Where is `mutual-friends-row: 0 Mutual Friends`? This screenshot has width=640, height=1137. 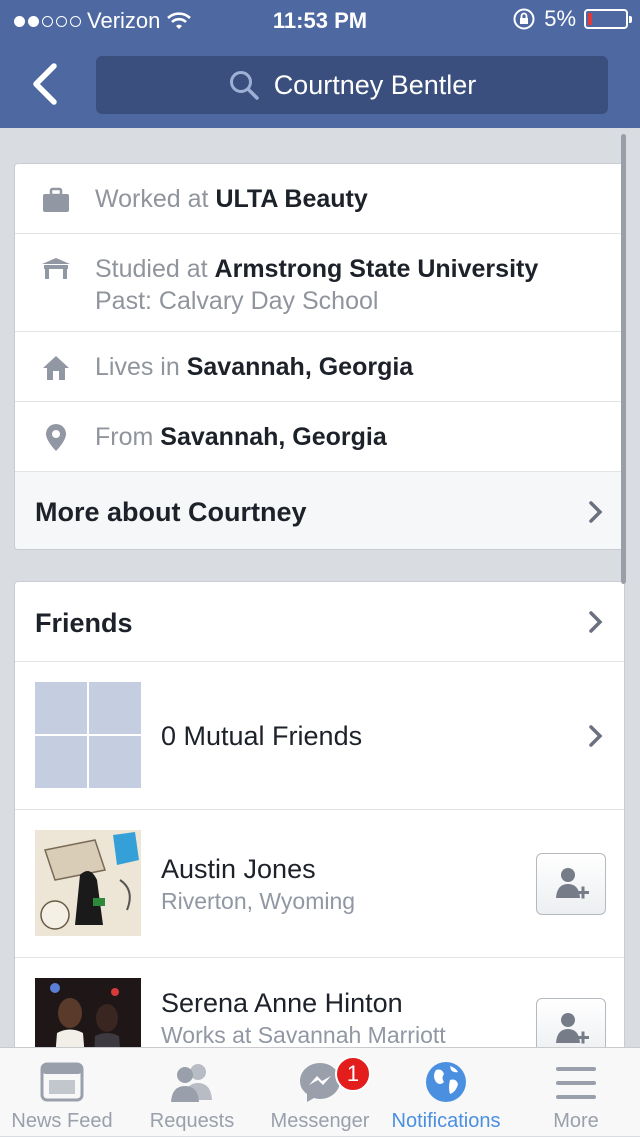 mutual-friends-row: 0 Mutual Friends is located at coordinates (319, 736).